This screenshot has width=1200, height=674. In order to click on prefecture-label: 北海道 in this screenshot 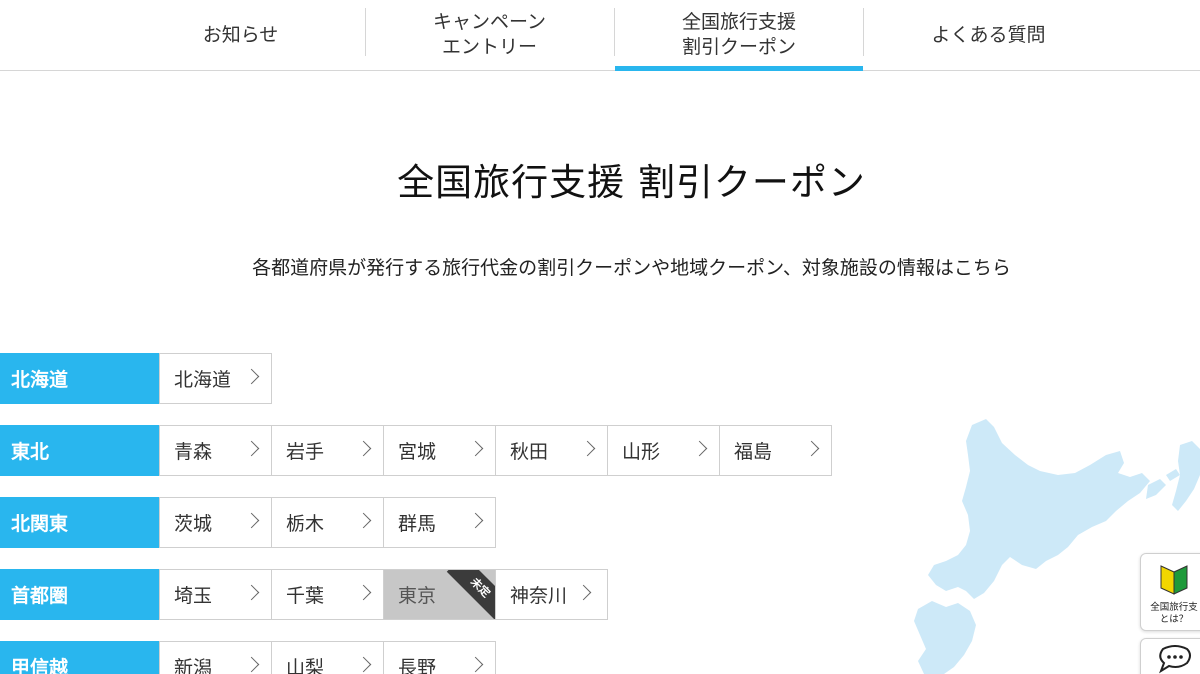, I will do `click(203, 380)`.